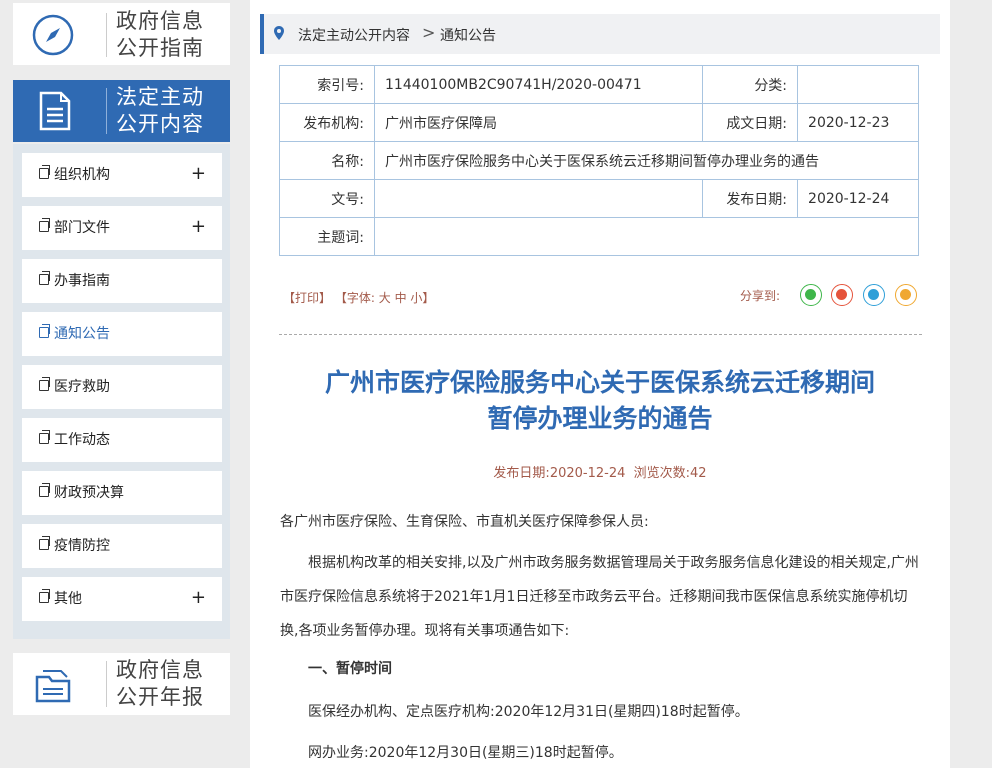 Image resolution: width=992 pixels, height=768 pixels. I want to click on qzone-icon, so click(906, 295).